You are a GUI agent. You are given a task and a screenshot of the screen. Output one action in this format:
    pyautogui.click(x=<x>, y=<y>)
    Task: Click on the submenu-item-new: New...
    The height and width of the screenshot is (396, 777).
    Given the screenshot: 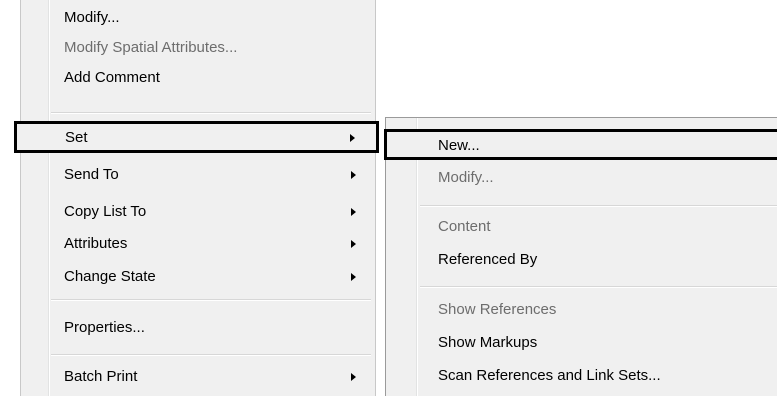 What is the action you would take?
    pyautogui.click(x=580, y=144)
    